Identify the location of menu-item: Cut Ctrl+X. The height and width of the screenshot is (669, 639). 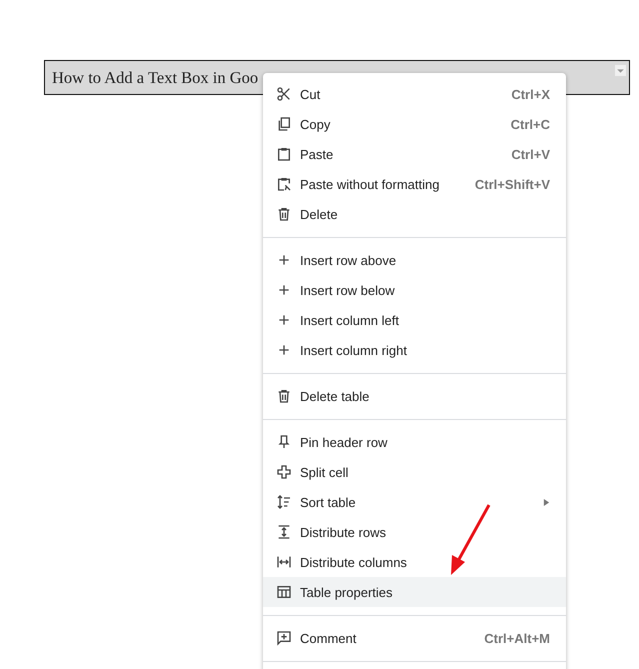
(414, 94).